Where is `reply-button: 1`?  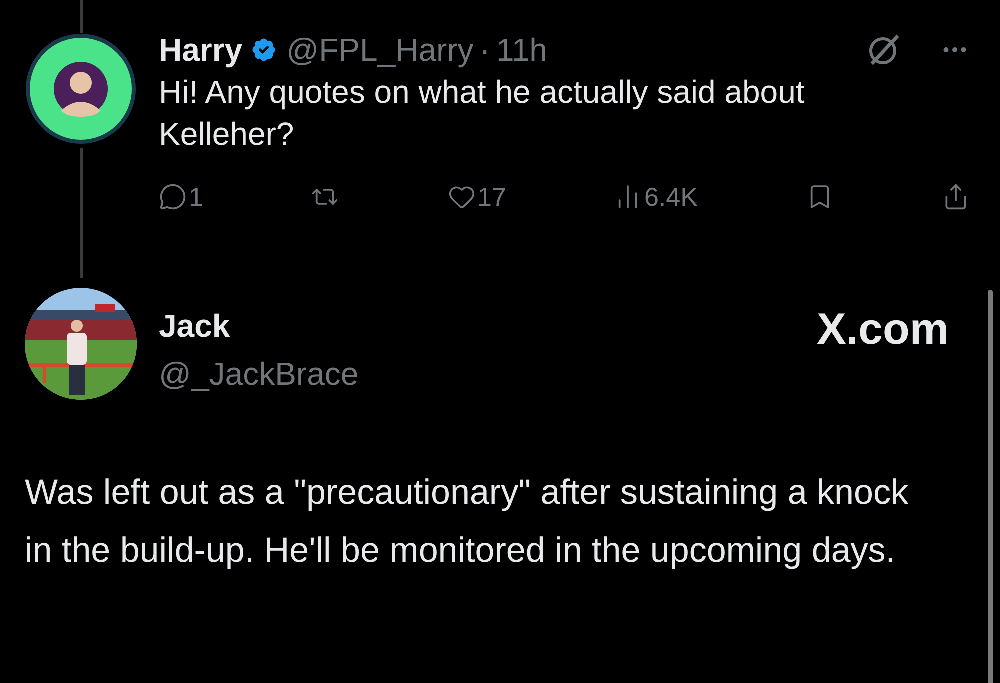 reply-button: 1 is located at coordinates (181, 197).